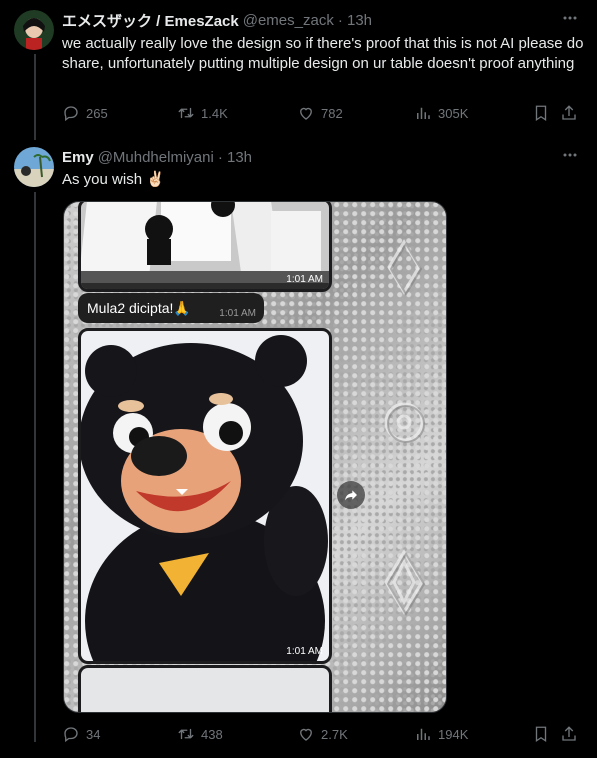  I want to click on display-name: Emy, so click(78, 157).